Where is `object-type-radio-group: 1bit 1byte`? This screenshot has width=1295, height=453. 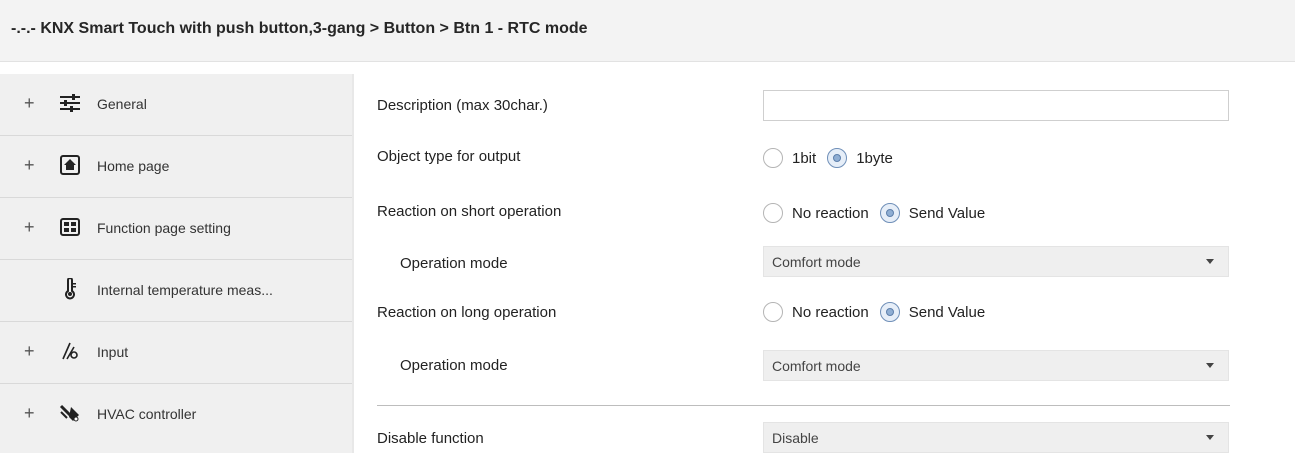
object-type-radio-group: 1bit 1byte is located at coordinates (833, 158).